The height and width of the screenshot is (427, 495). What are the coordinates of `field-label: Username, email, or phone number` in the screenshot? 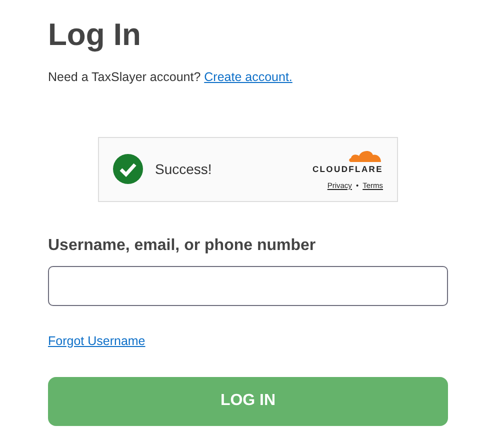 It's located at (182, 246).